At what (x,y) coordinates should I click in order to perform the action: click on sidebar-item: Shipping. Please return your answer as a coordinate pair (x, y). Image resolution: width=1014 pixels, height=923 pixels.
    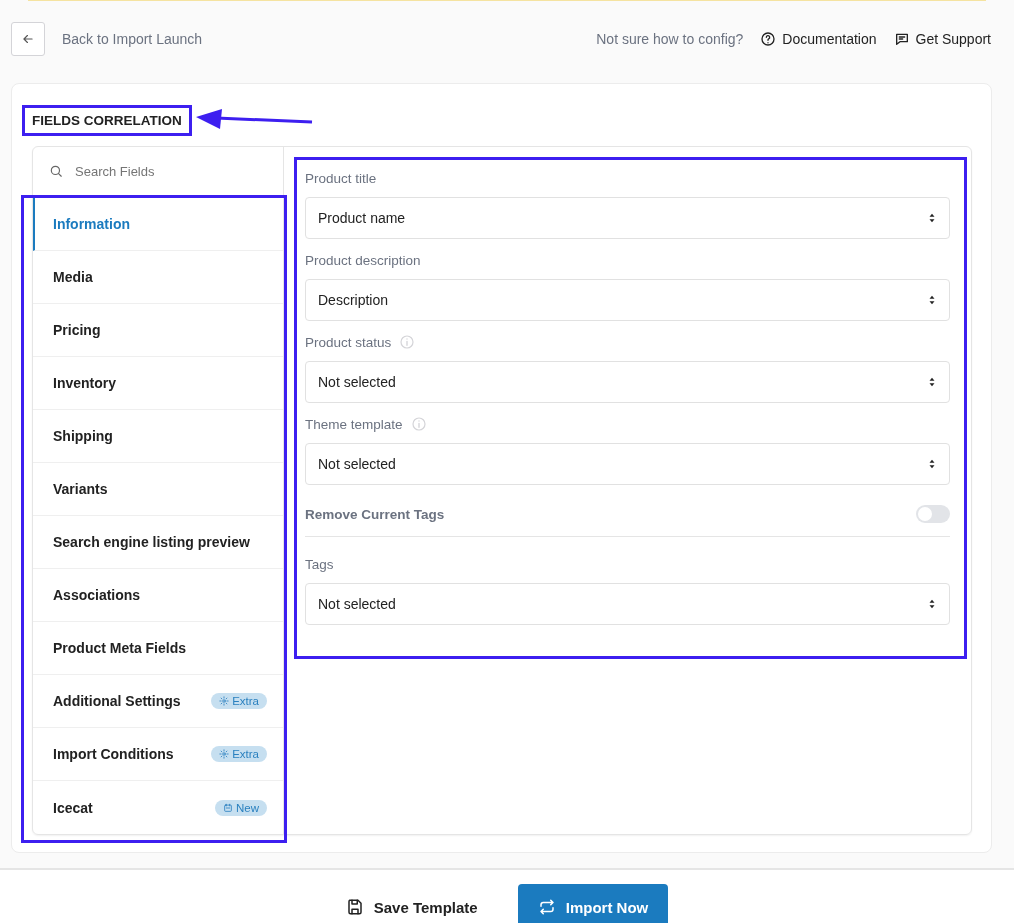
    Looking at the image, I should click on (158, 436).